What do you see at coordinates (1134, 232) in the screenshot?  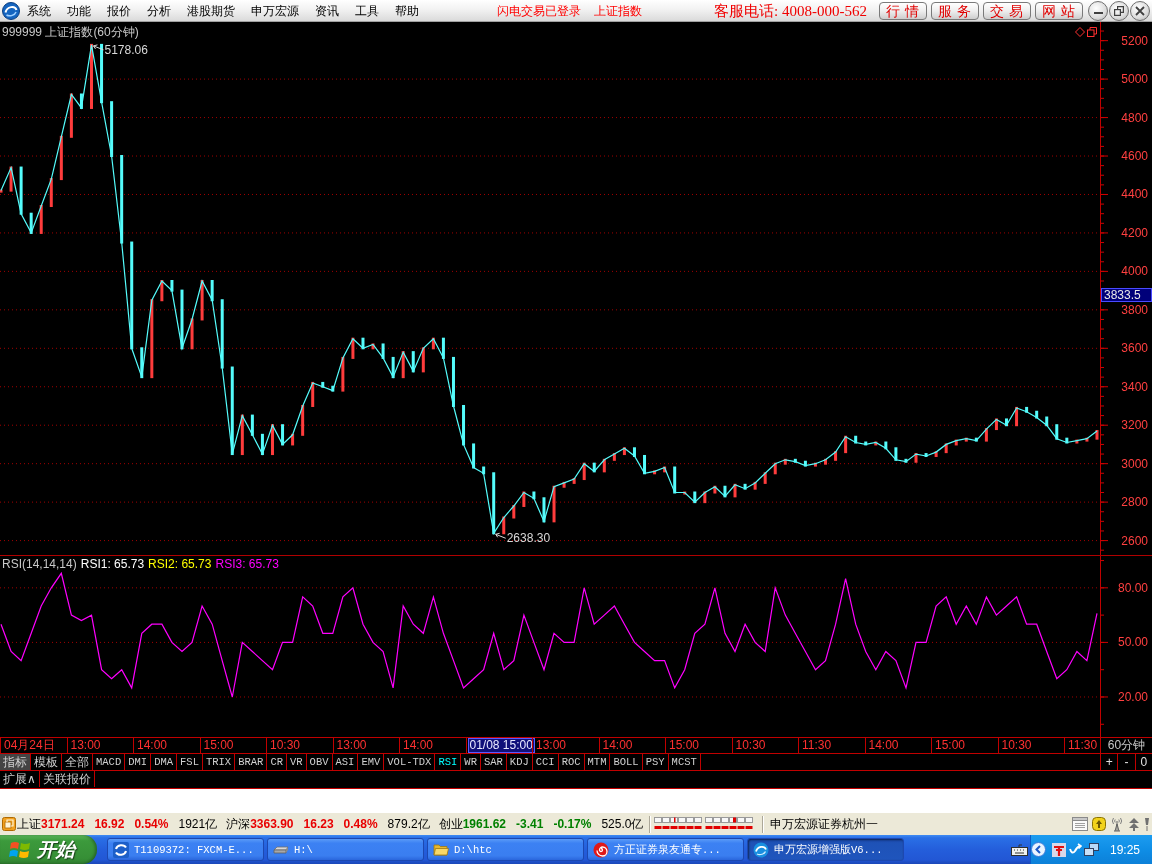 I see `axis-label: 4200` at bounding box center [1134, 232].